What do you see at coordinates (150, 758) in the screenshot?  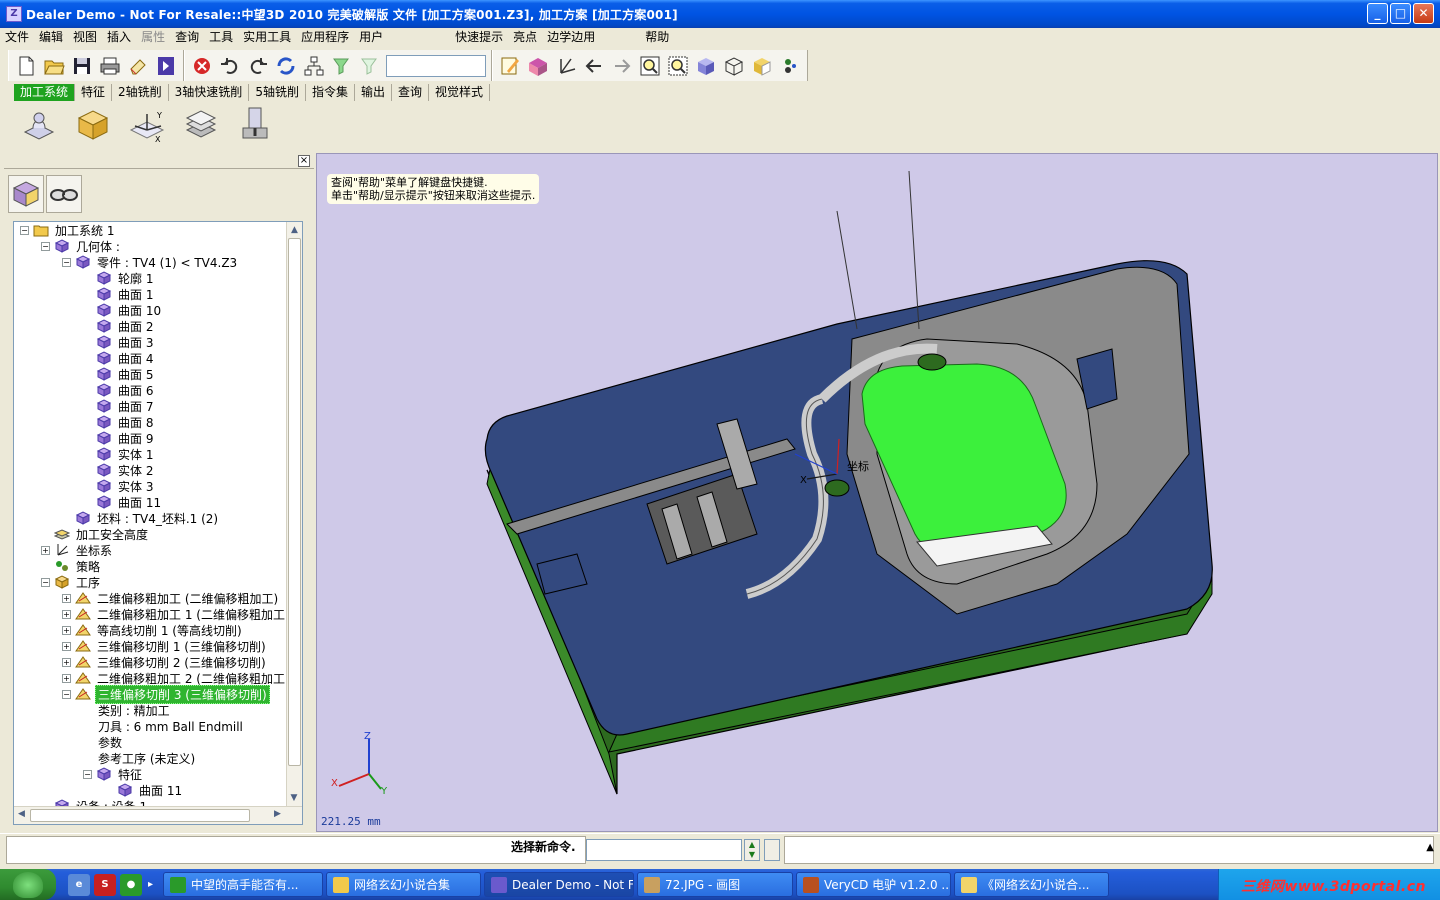 I see `tree-node: 参考工序 (未定义)` at bounding box center [150, 758].